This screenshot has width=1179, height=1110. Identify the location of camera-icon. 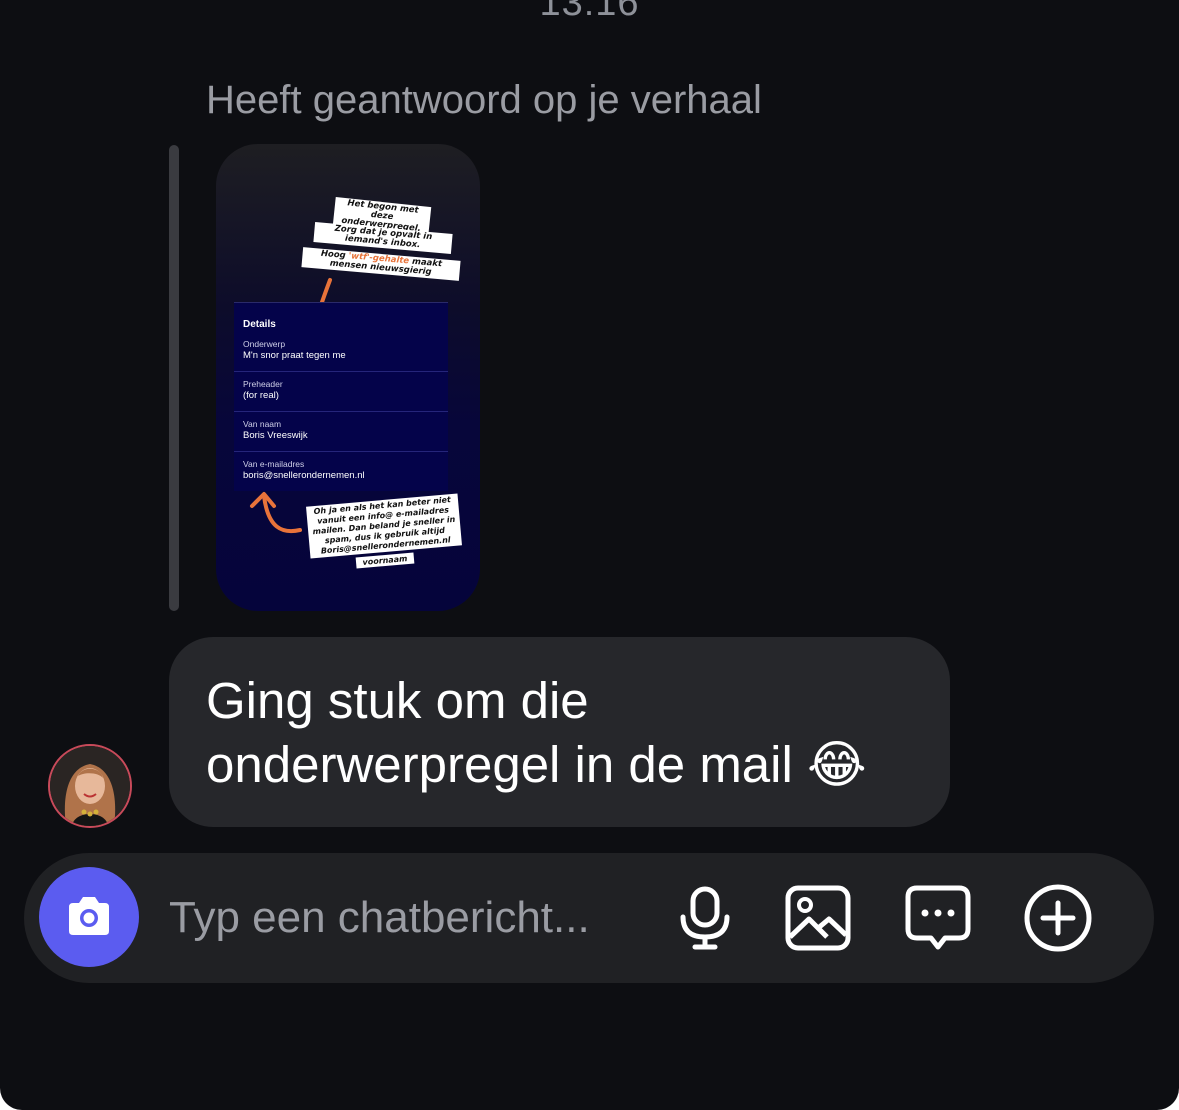
(89, 916).